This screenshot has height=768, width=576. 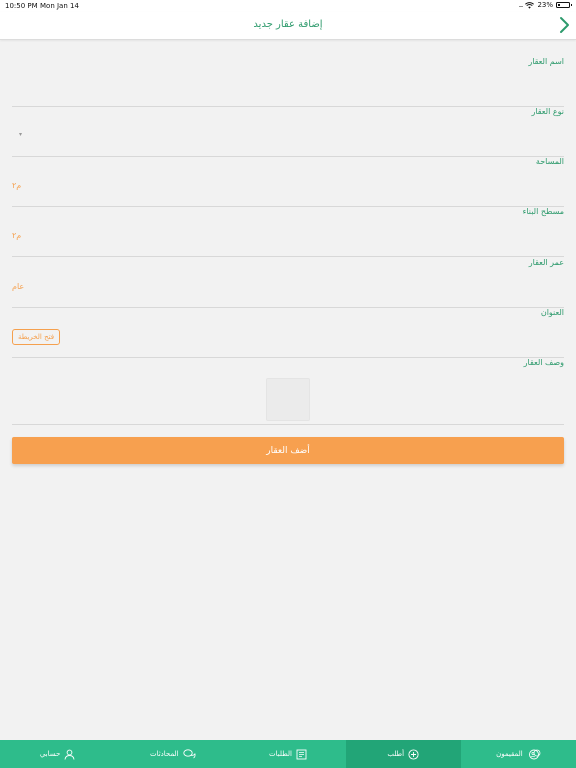 I want to click on tab-label: المحادثات, so click(x=164, y=754).